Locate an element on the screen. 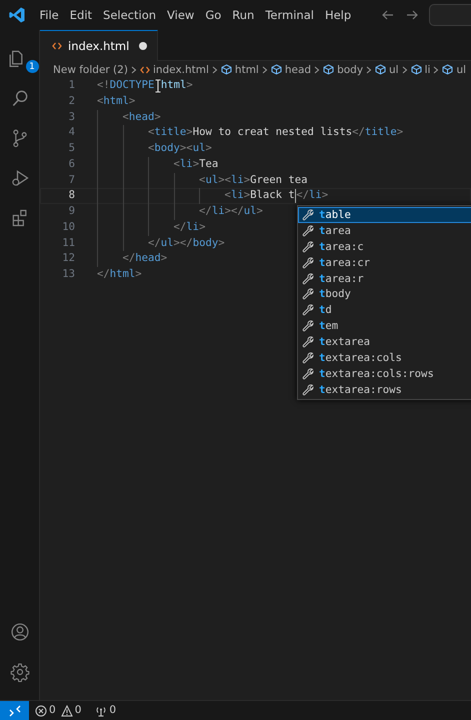 The image size is (471, 720). suggestion-item: td is located at coordinates (384, 310).